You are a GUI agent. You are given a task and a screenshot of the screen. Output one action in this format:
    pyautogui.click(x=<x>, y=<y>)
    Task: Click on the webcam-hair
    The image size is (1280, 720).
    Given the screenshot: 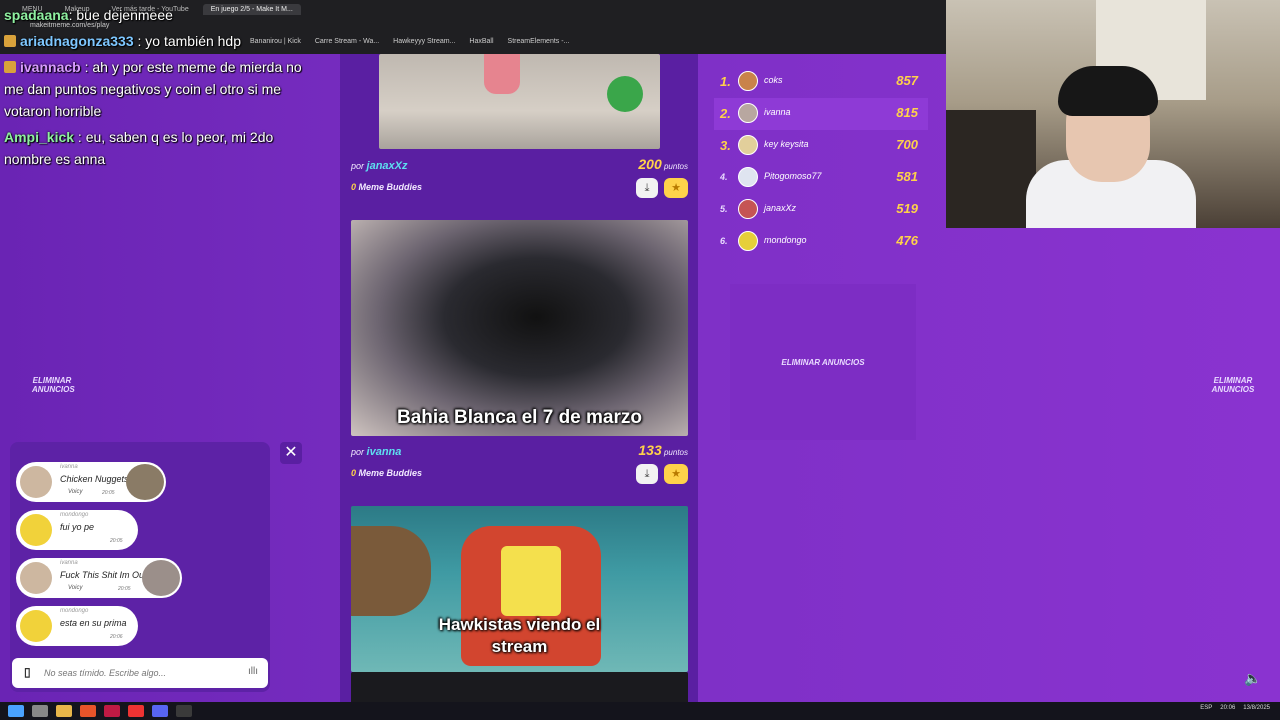 What is the action you would take?
    pyautogui.click(x=1108, y=91)
    